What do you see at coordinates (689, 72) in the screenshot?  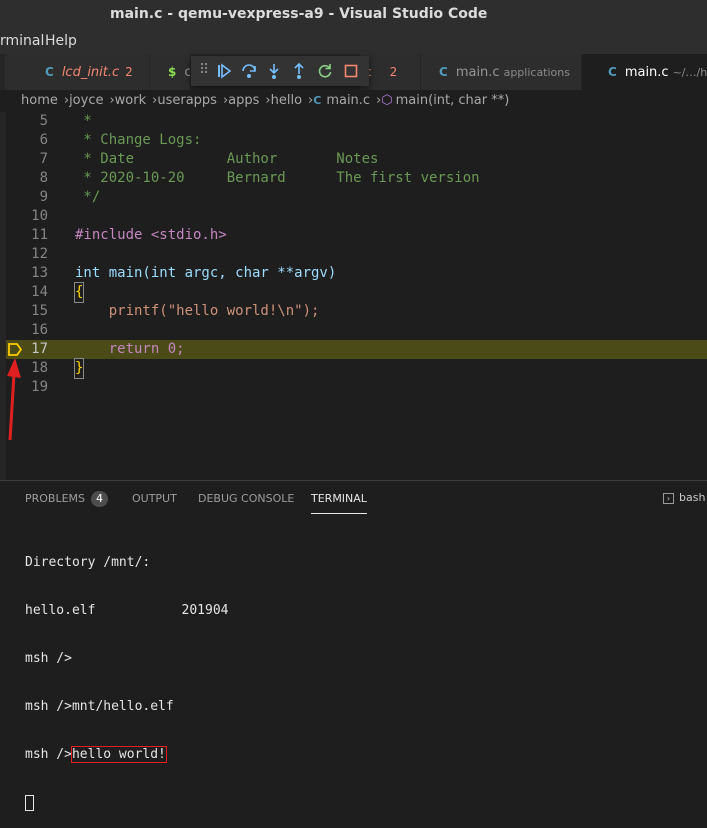 I see `tab-description: ~/…/hel` at bounding box center [689, 72].